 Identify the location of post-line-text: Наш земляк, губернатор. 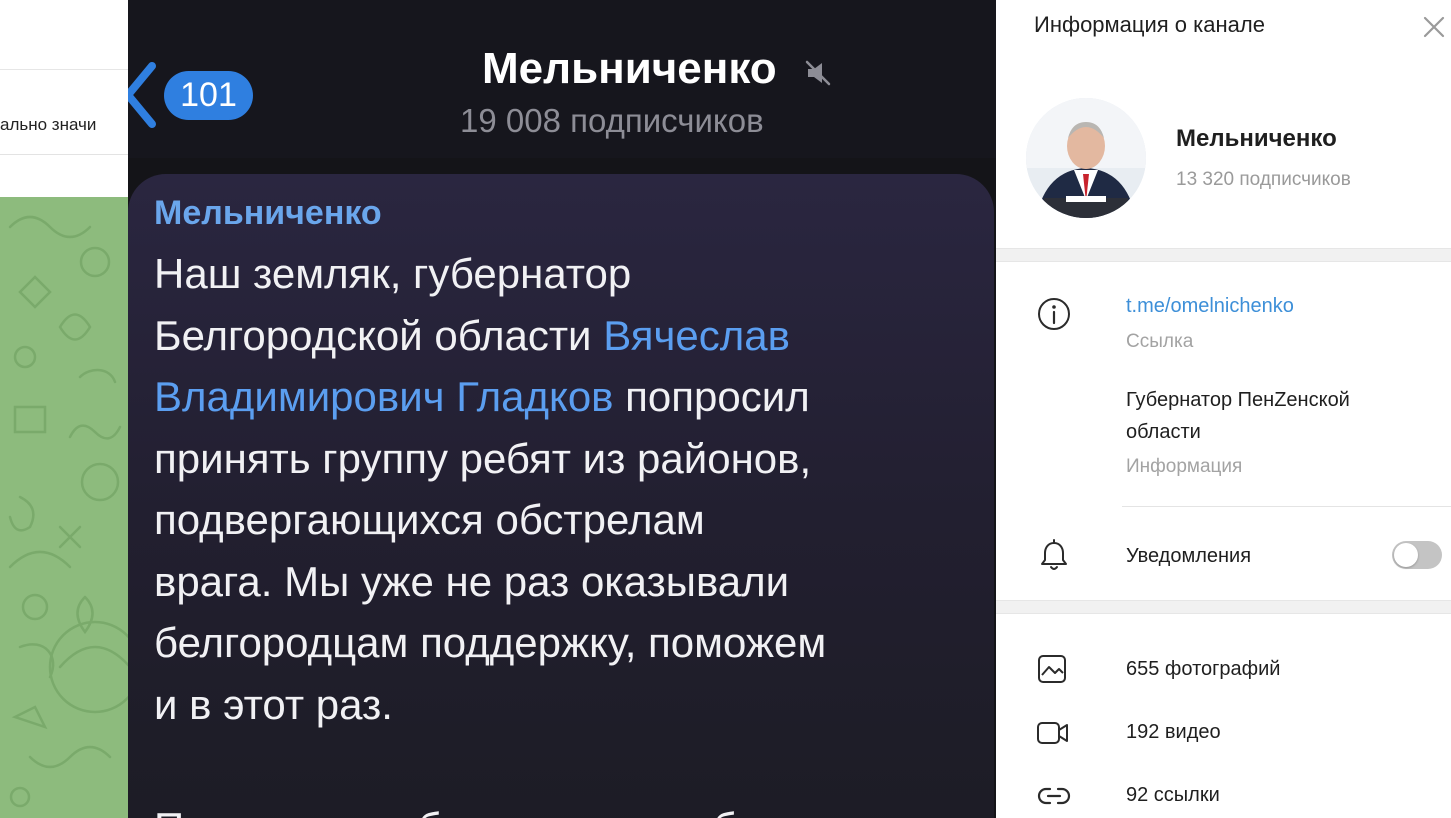
(393, 273).